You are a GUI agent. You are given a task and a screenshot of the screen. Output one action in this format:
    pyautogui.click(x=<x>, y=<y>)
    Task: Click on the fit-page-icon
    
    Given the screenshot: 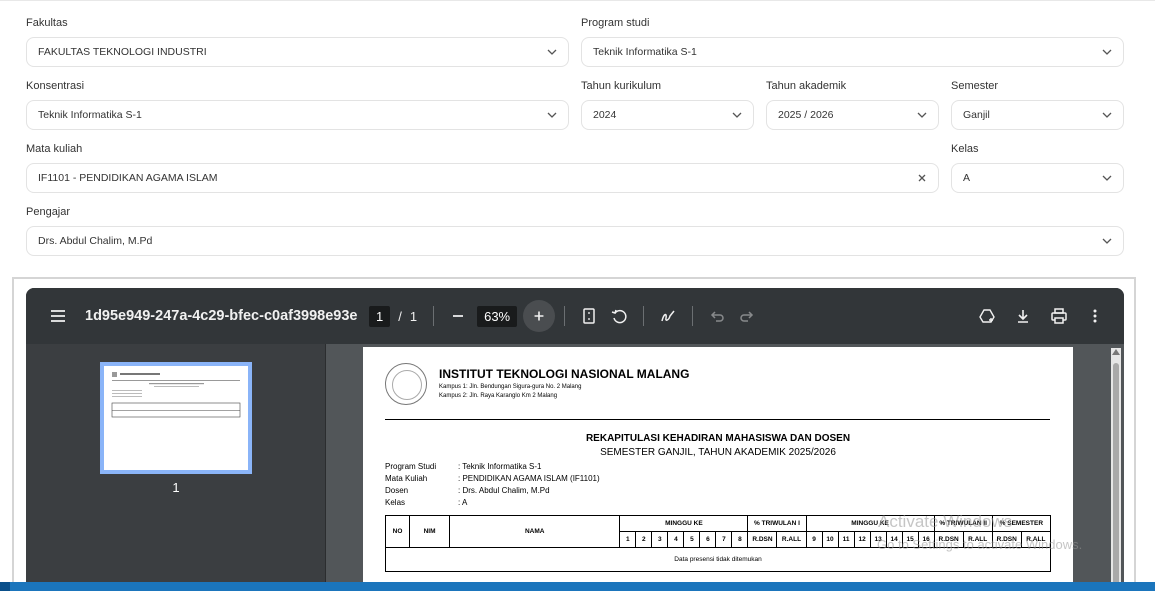 What is the action you would take?
    pyautogui.click(x=589, y=316)
    